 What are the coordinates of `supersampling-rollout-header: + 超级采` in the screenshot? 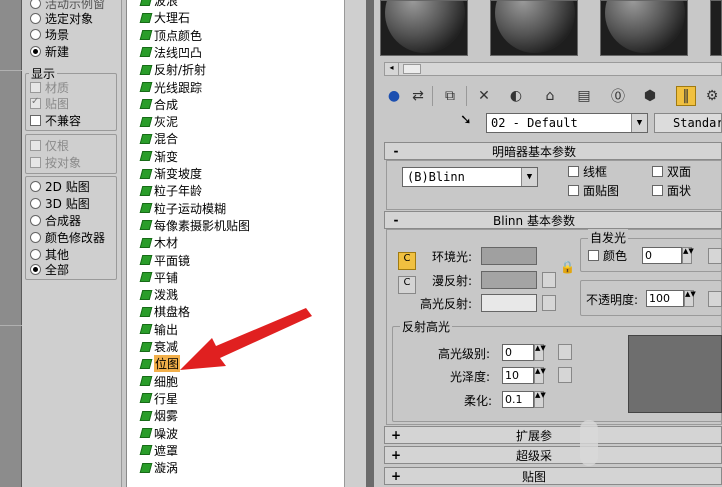 It's located at (553, 455).